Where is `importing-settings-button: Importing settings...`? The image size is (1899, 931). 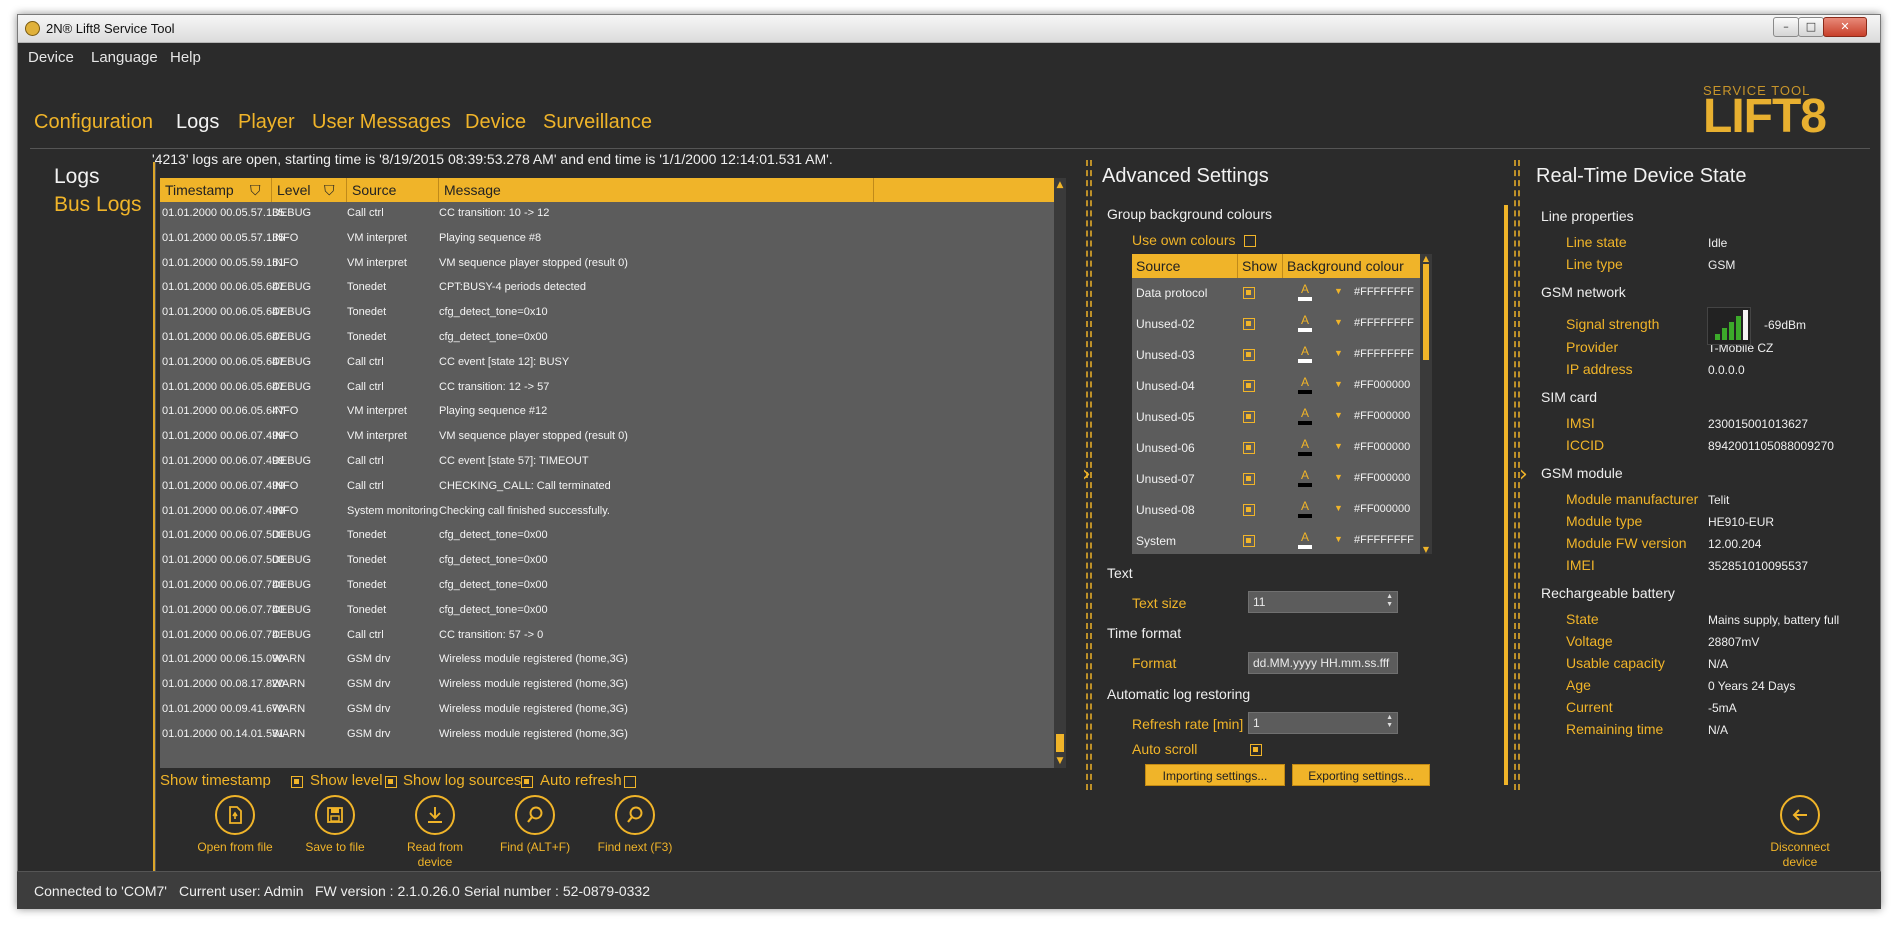 importing-settings-button: Importing settings... is located at coordinates (1215, 775).